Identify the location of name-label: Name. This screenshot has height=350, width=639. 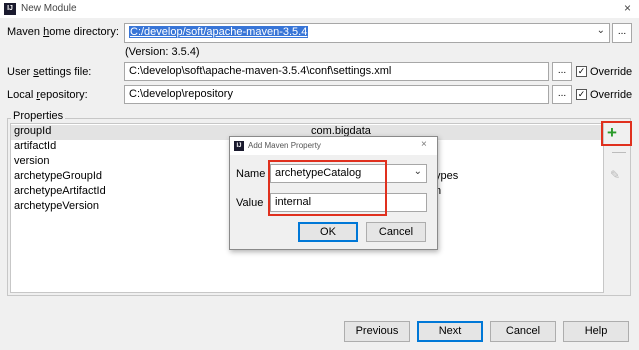
(251, 174).